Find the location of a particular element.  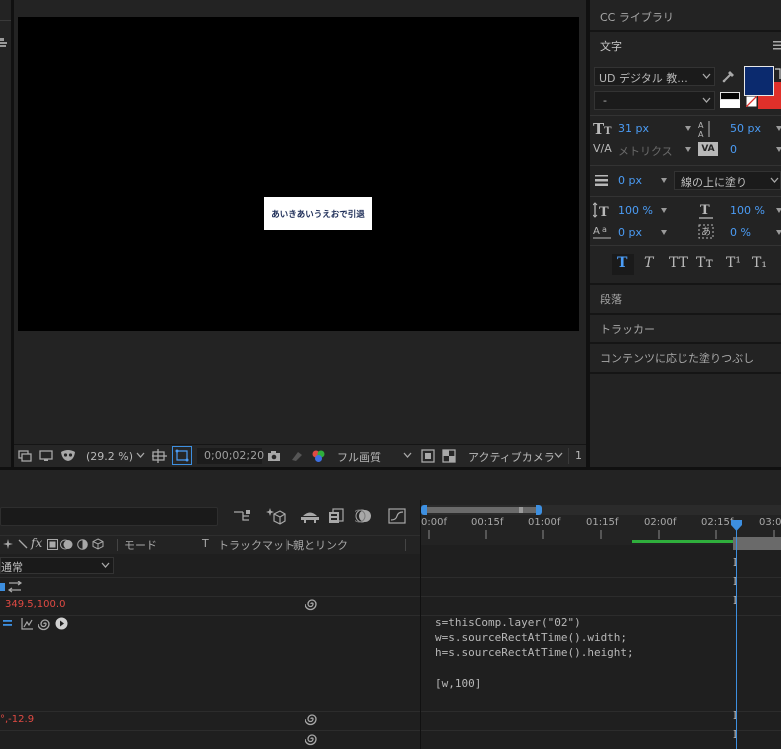

subscript-button: T₁ is located at coordinates (759, 263).